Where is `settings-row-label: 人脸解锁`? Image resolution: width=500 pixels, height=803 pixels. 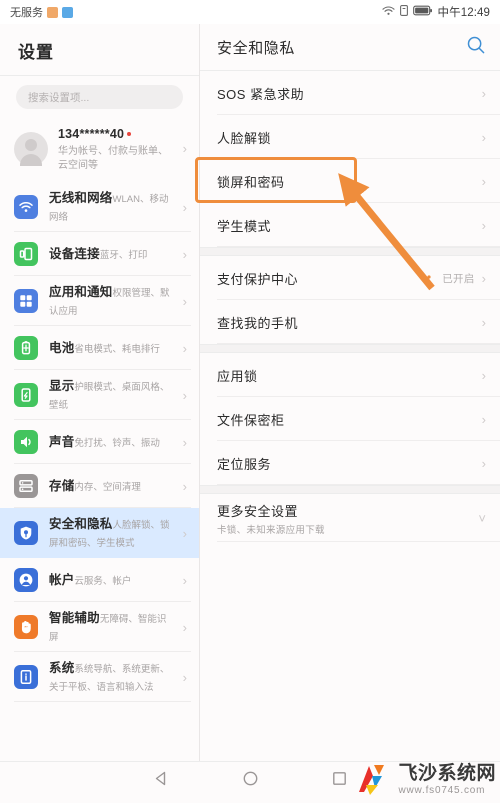 settings-row-label: 人脸解锁 is located at coordinates (244, 138).